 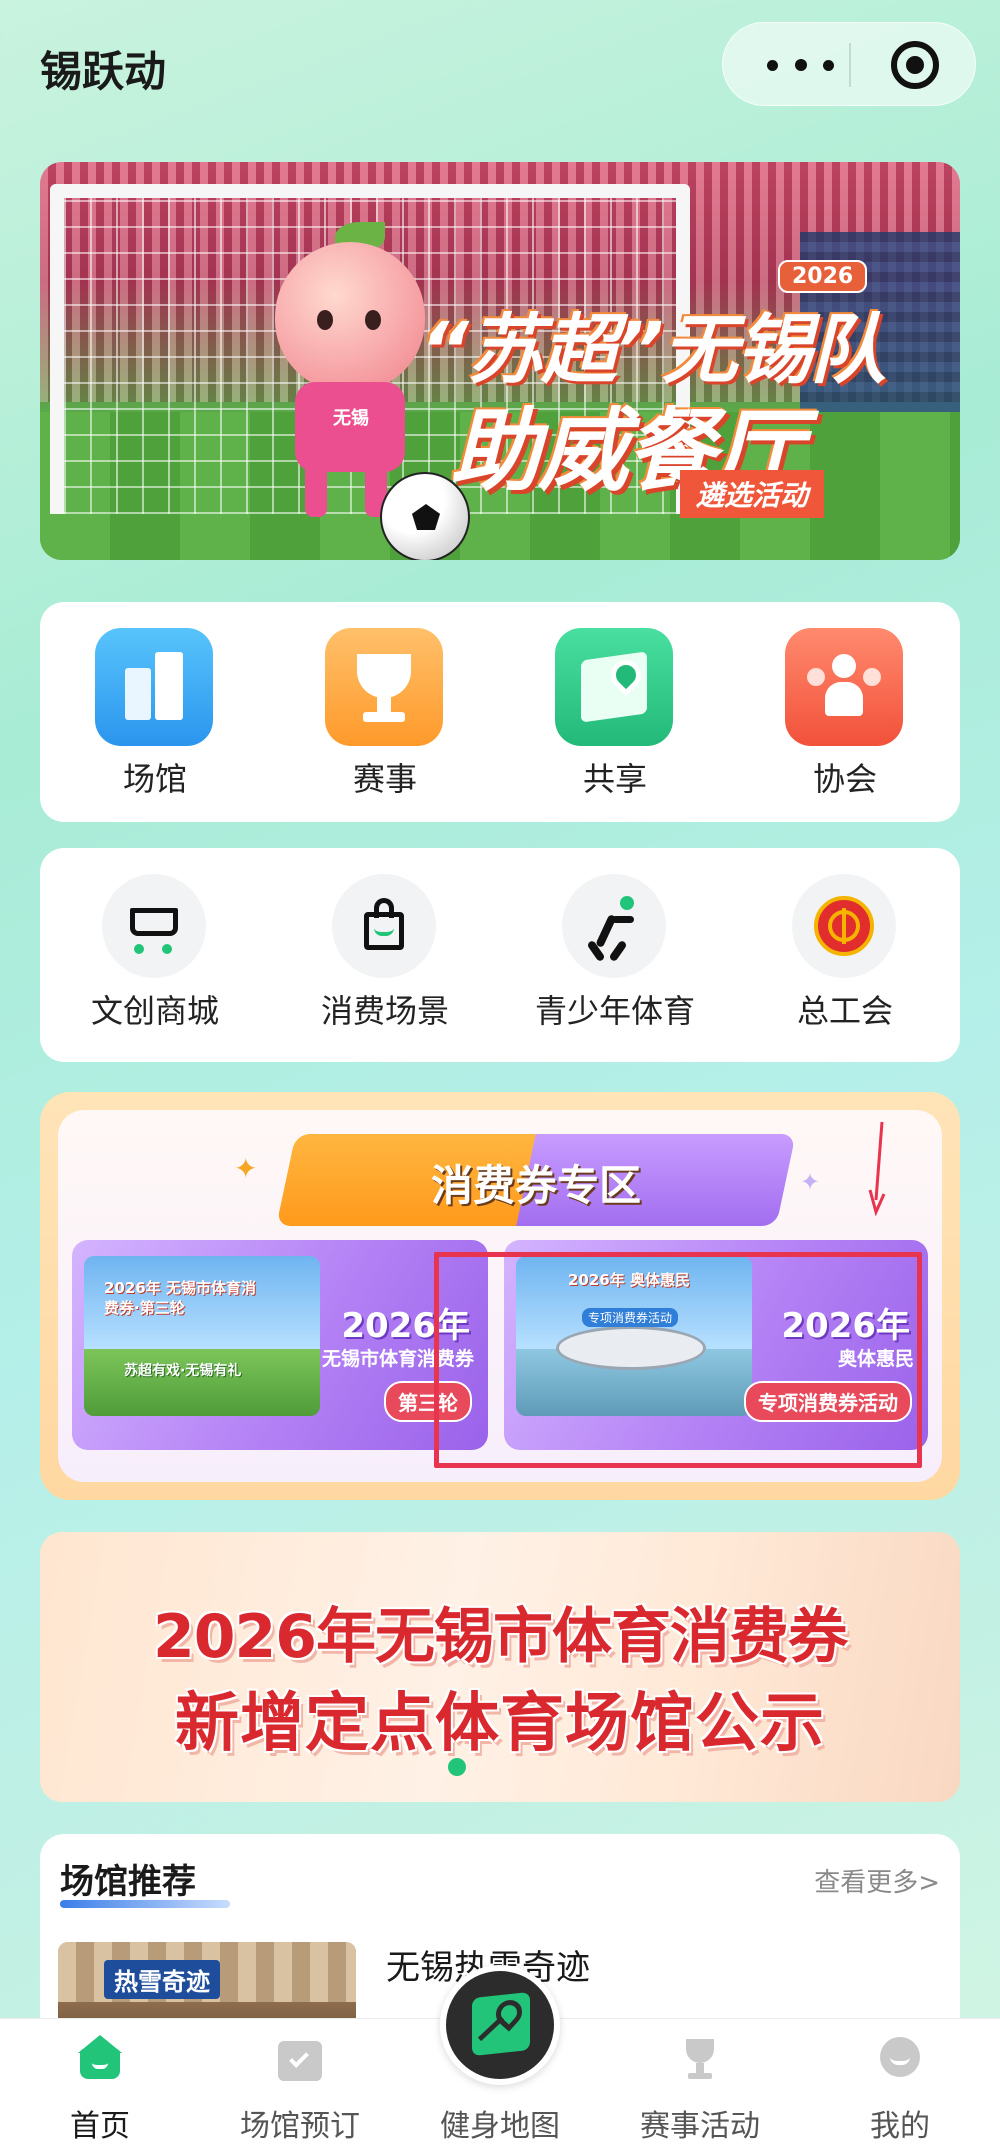 I want to click on nav-label: 共享, so click(x=614, y=779).